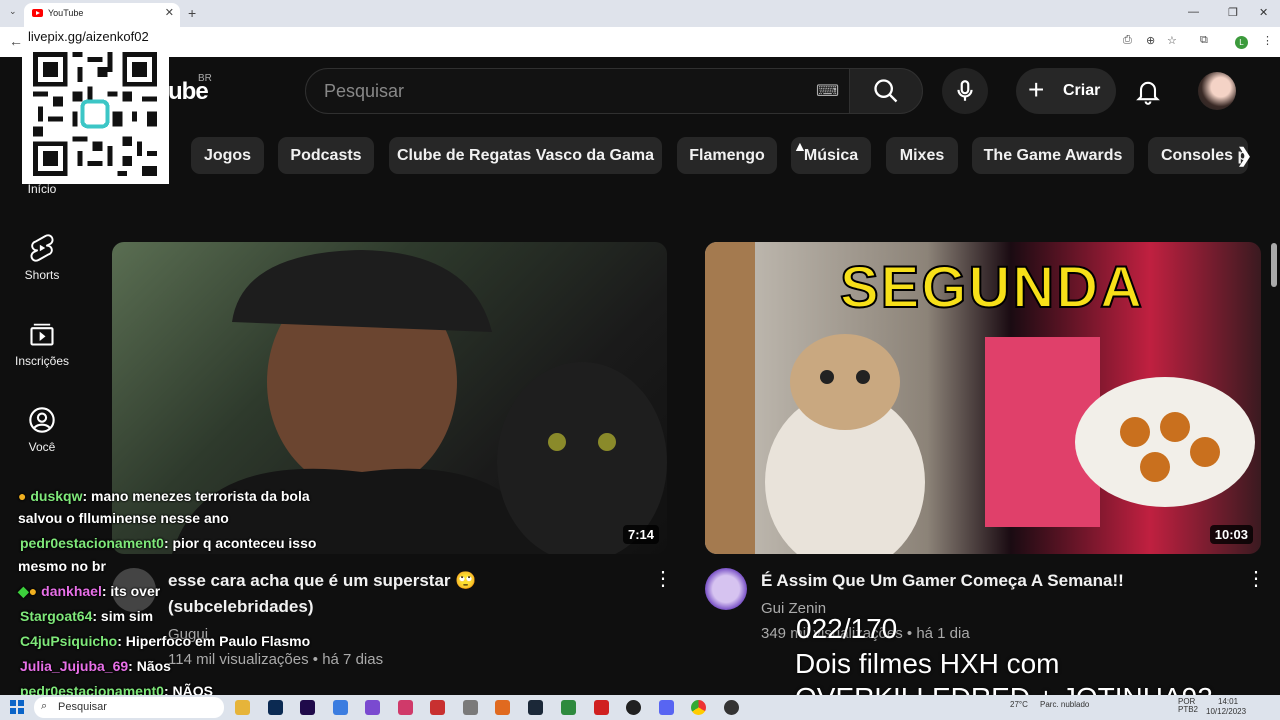 This screenshot has height=720, width=1280. I want to click on voice-search-button, so click(965, 91).